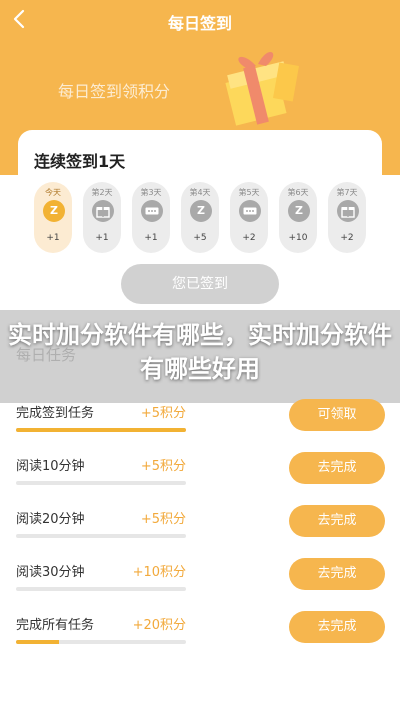  I want to click on day-5: 第5天 +2, so click(249, 217).